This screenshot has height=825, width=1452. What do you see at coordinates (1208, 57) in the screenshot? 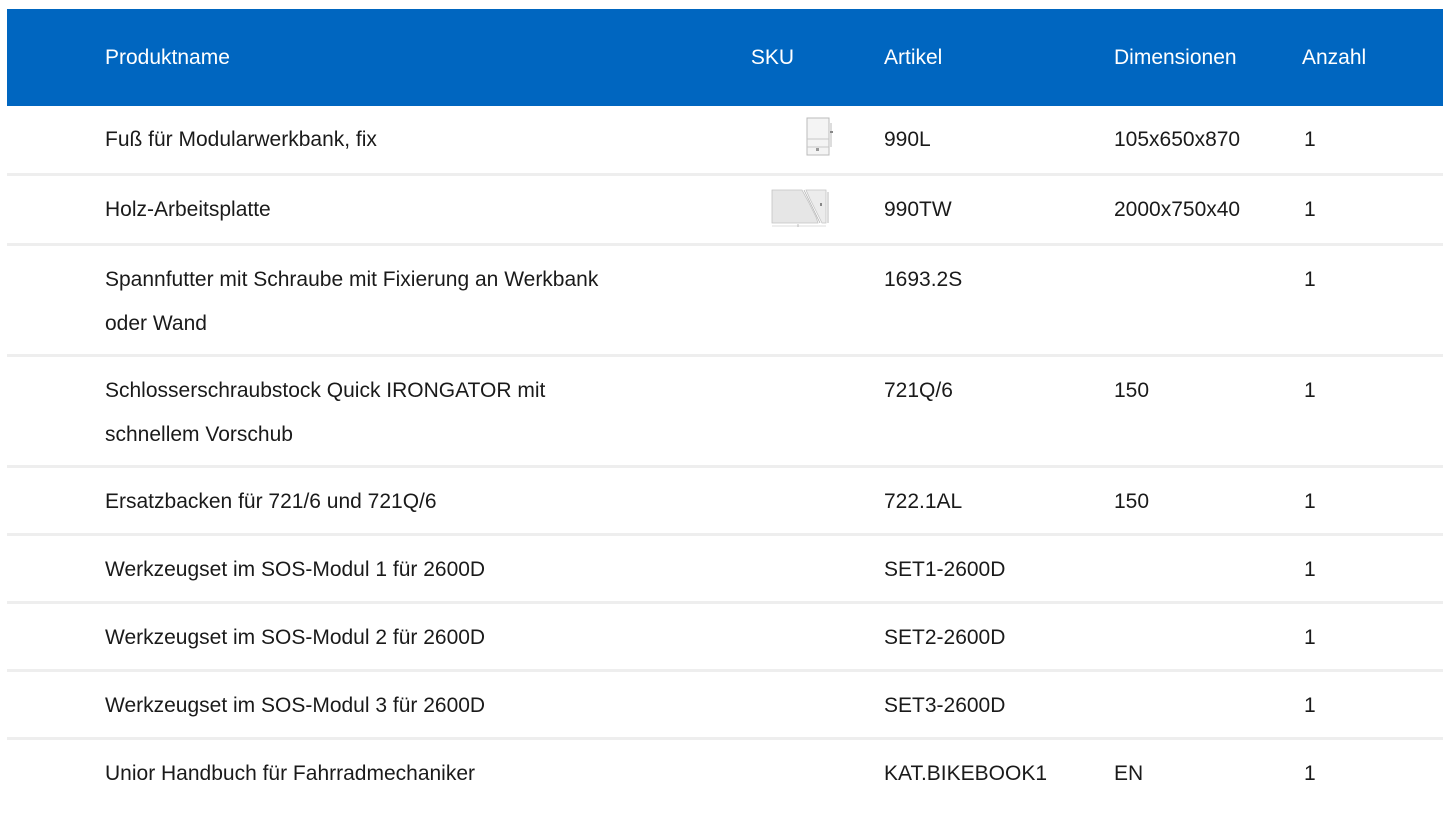
I see `header-dimensions: Dimensionen` at bounding box center [1208, 57].